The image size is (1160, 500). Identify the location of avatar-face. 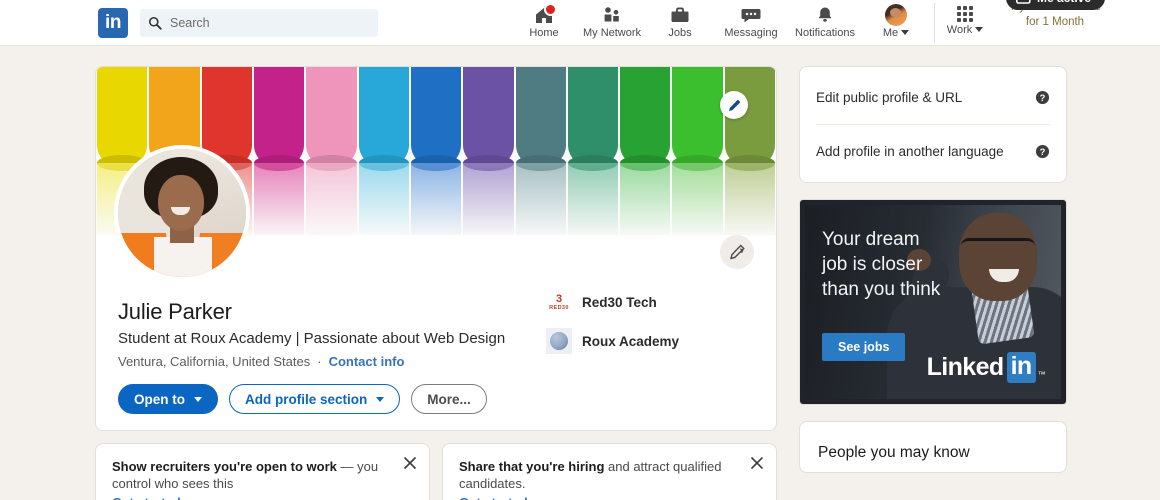
(181, 203).